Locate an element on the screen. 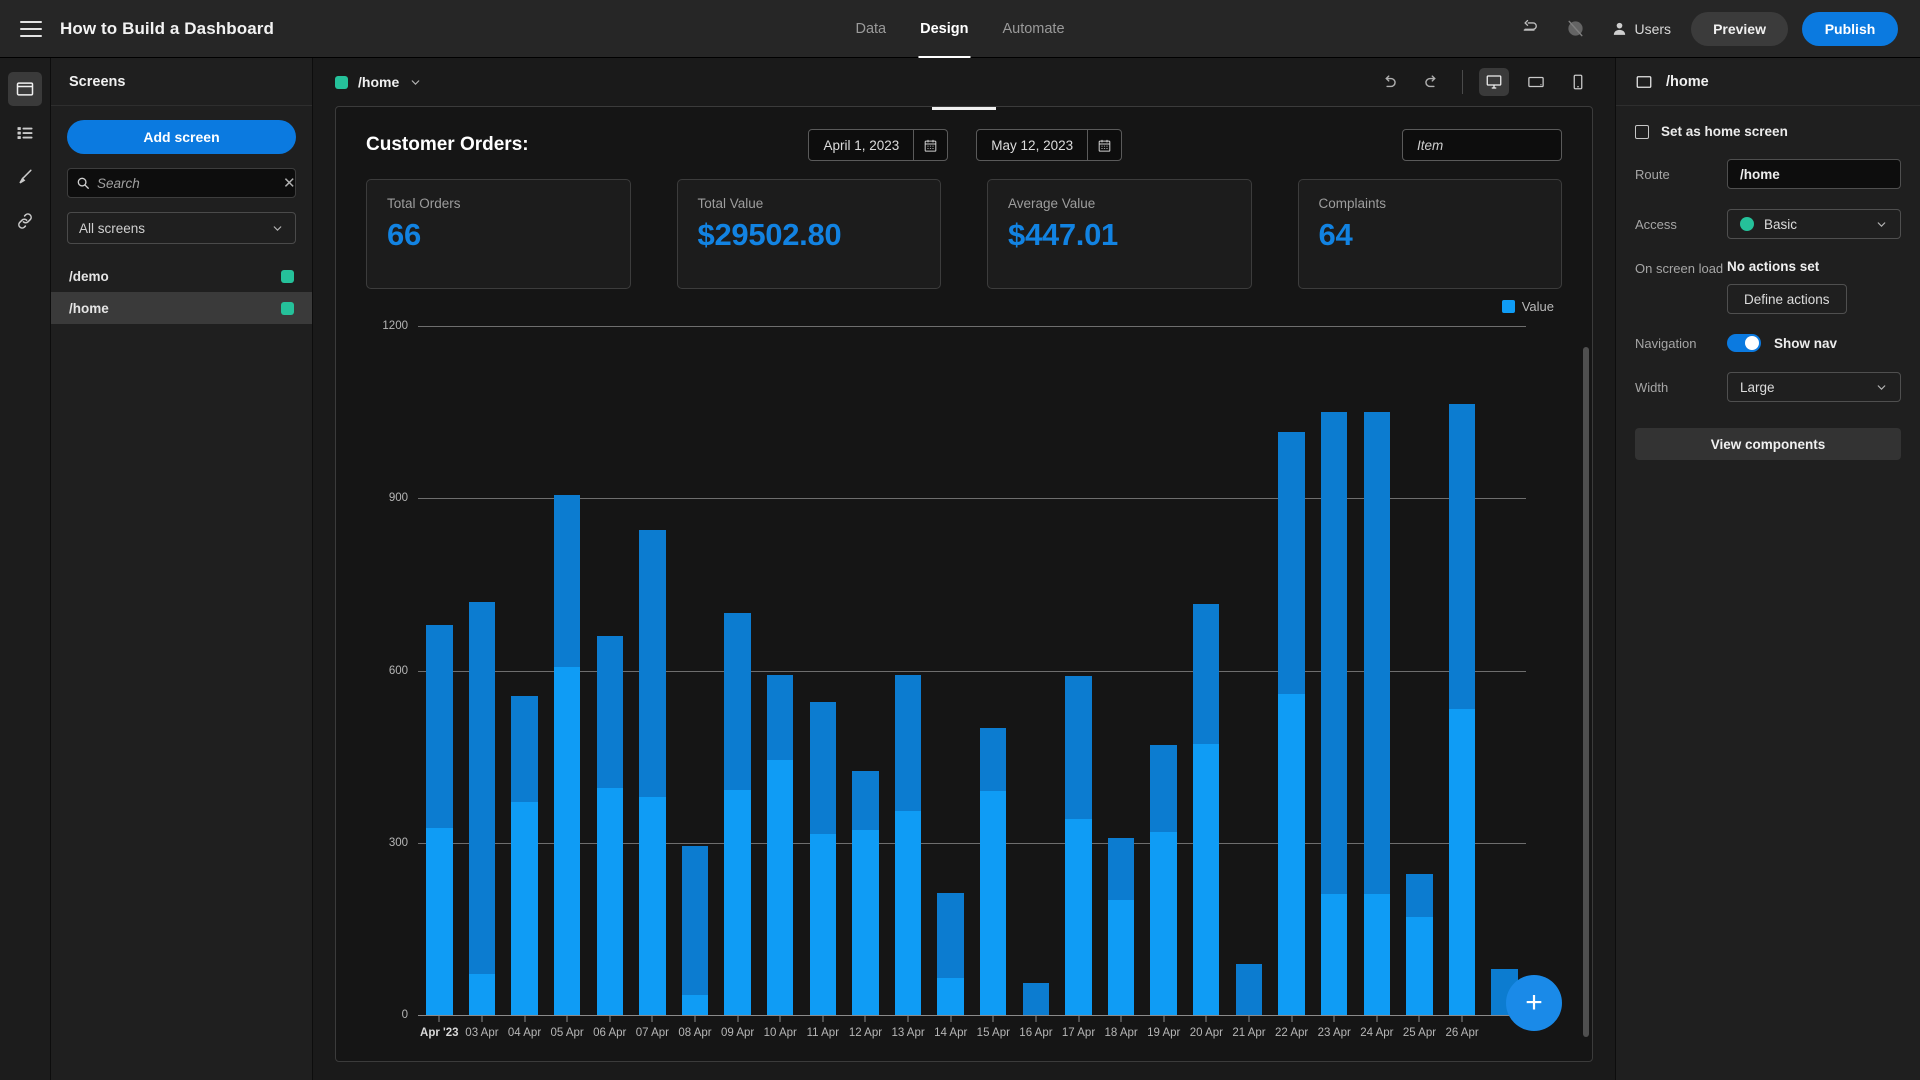 The height and width of the screenshot is (1080, 1920). users-label: Users is located at coordinates (1653, 28).